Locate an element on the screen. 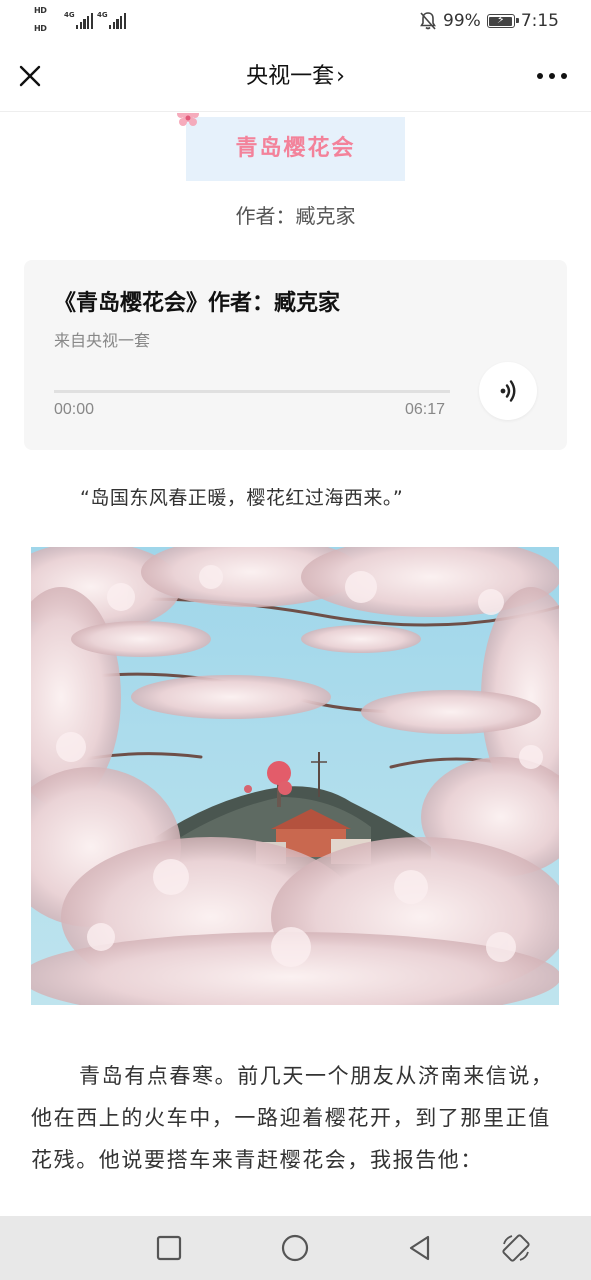 The width and height of the screenshot is (591, 1280). more-dots-icon is located at coordinates (552, 76).